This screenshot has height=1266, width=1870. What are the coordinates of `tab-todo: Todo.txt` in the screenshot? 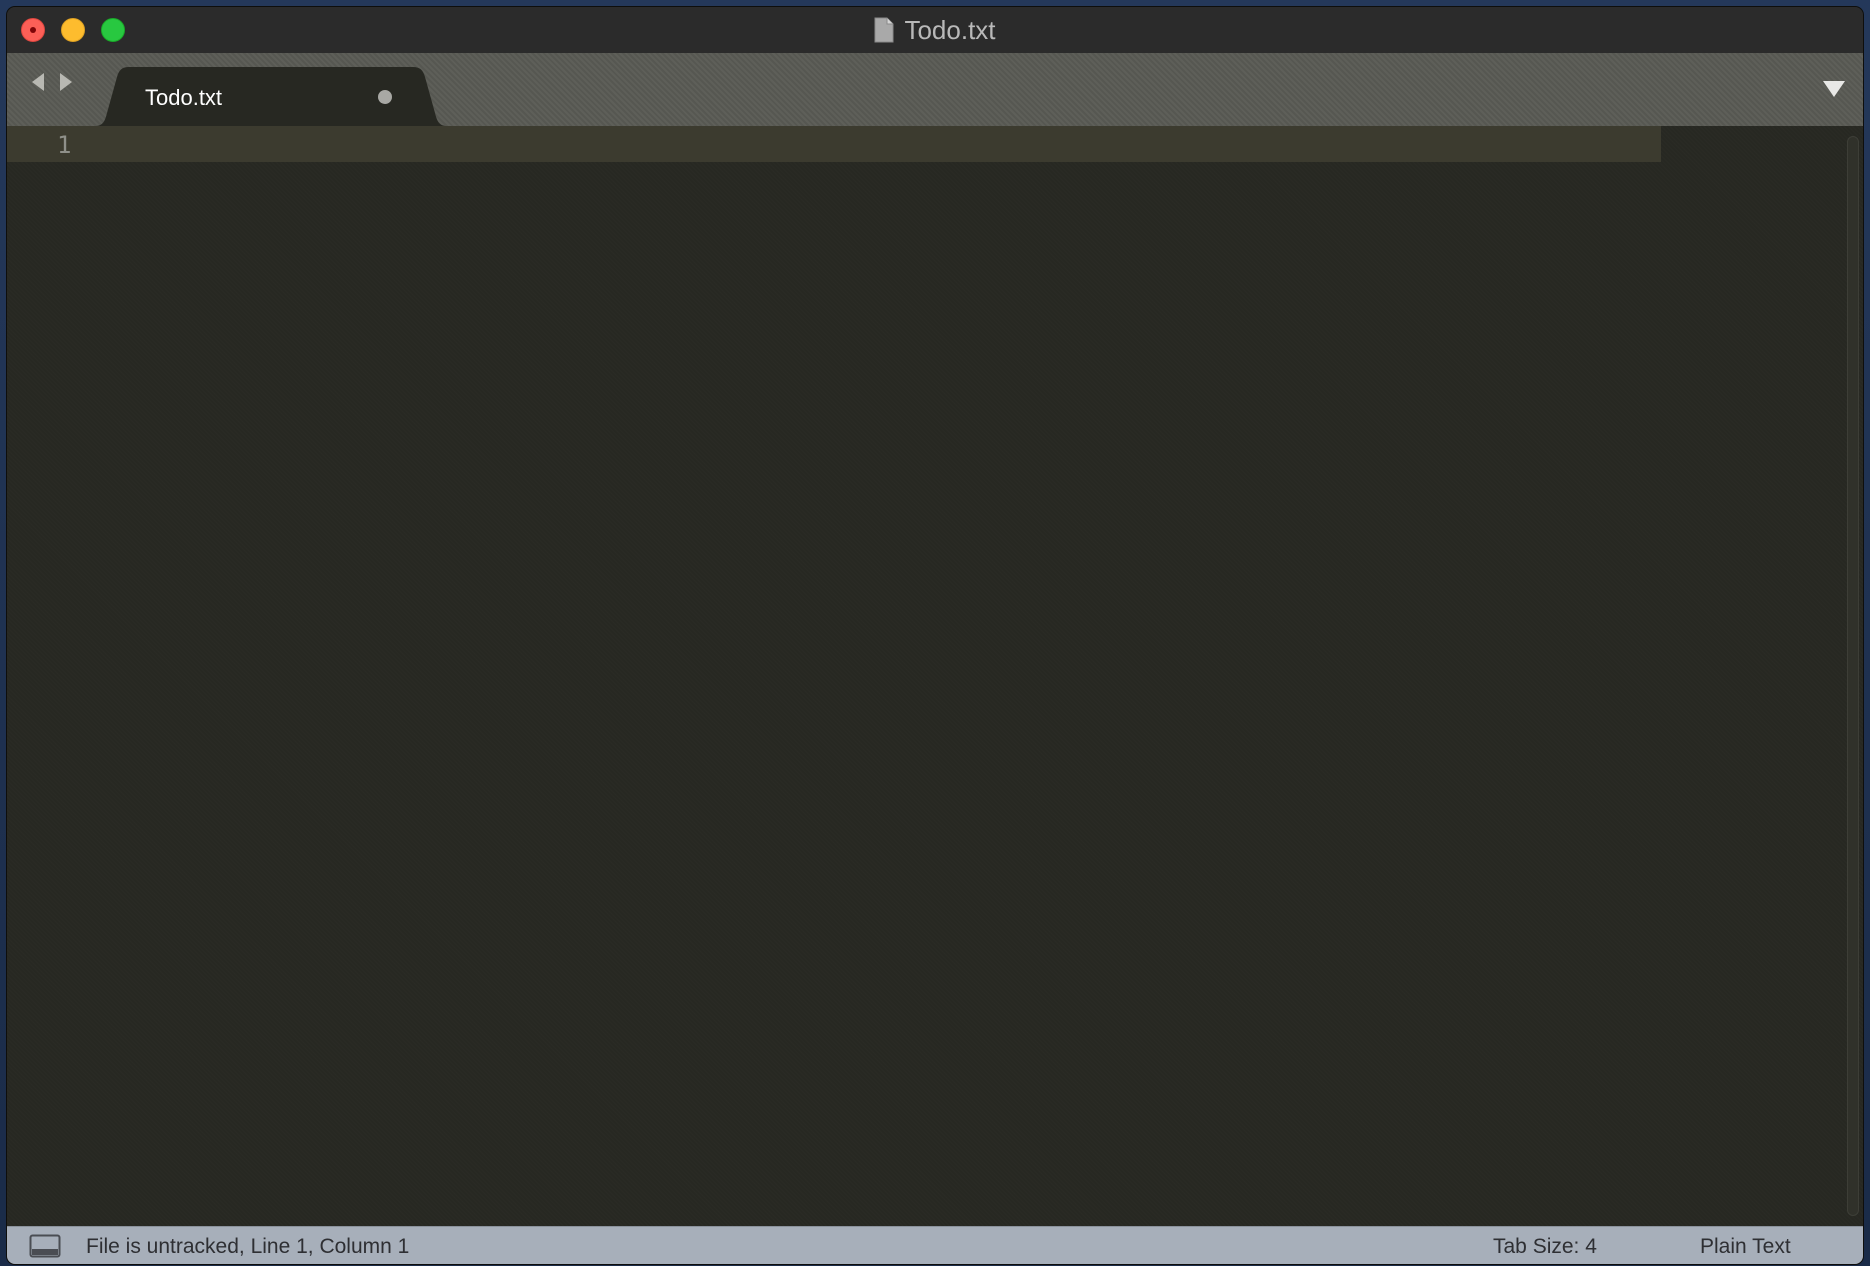 It's located at (271, 96).